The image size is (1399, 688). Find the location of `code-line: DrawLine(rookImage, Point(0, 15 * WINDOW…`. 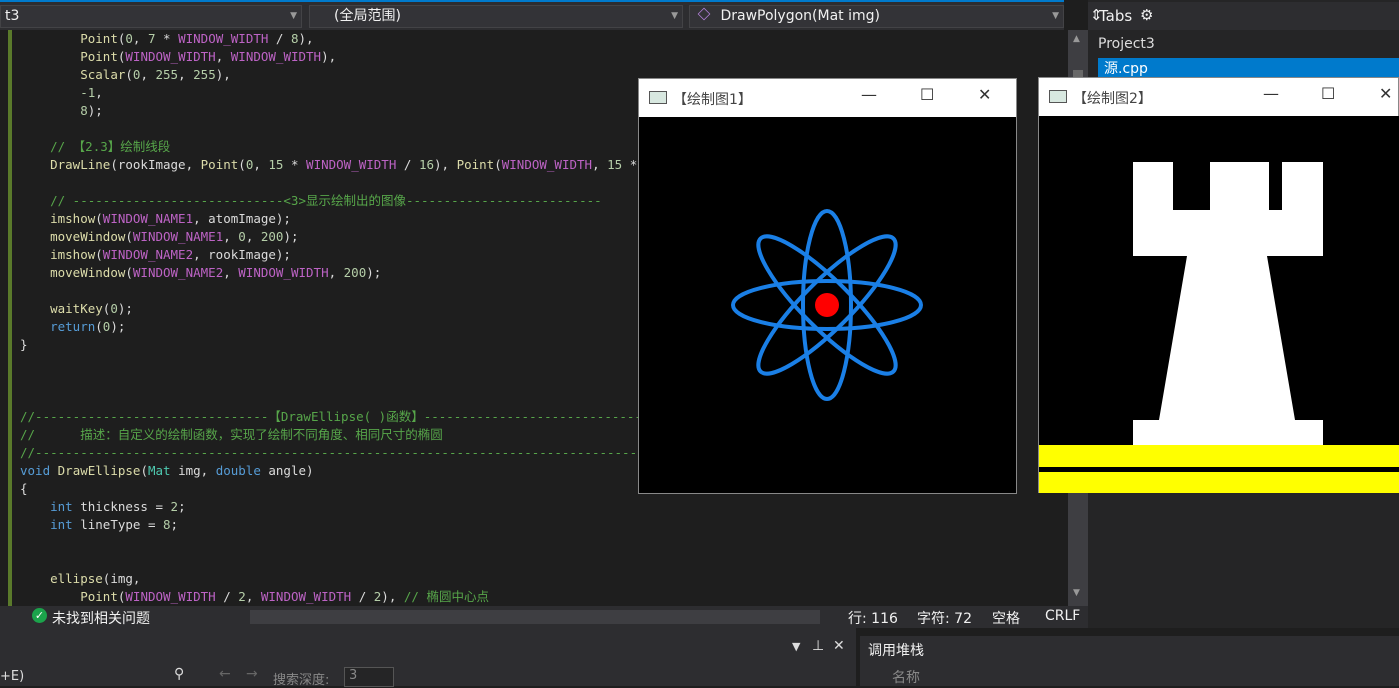

code-line: DrawLine(rookImage, Point(0, 15 * WINDOW… is located at coordinates (336, 165).